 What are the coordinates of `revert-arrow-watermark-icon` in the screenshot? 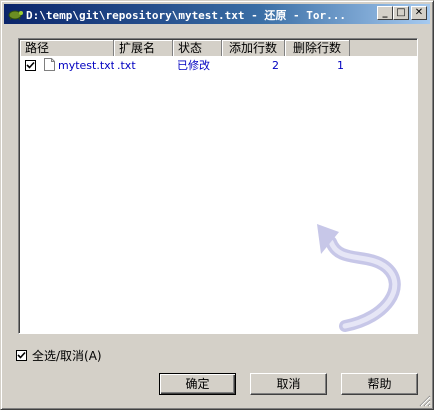 It's located at (359, 278).